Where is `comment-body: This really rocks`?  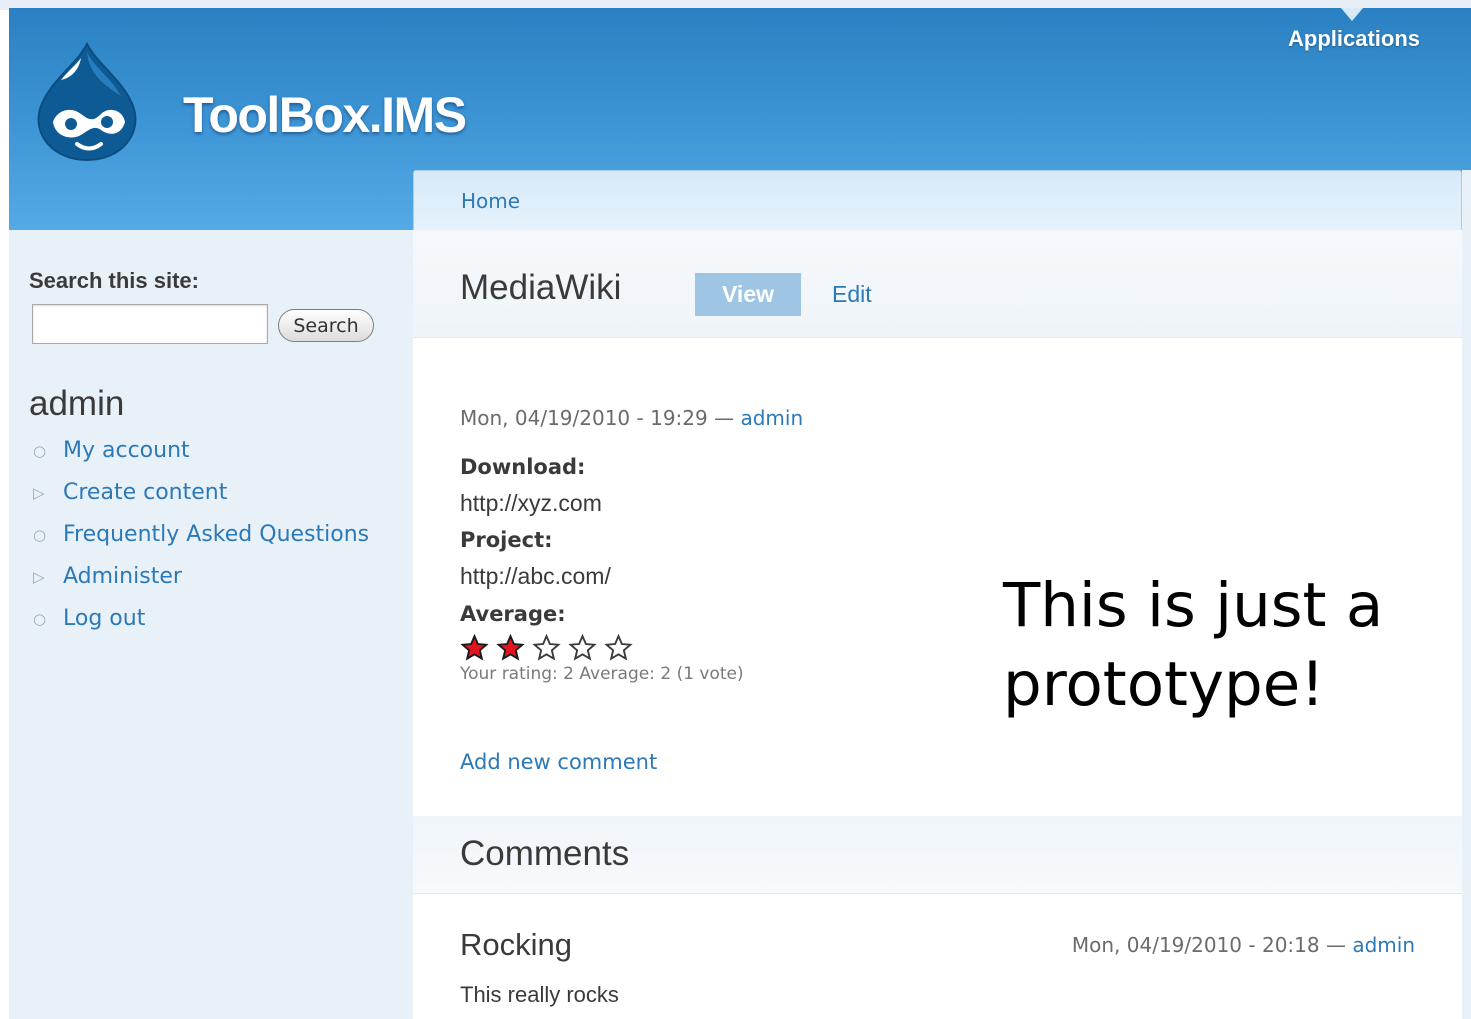
comment-body: This really rocks is located at coordinates (539, 994).